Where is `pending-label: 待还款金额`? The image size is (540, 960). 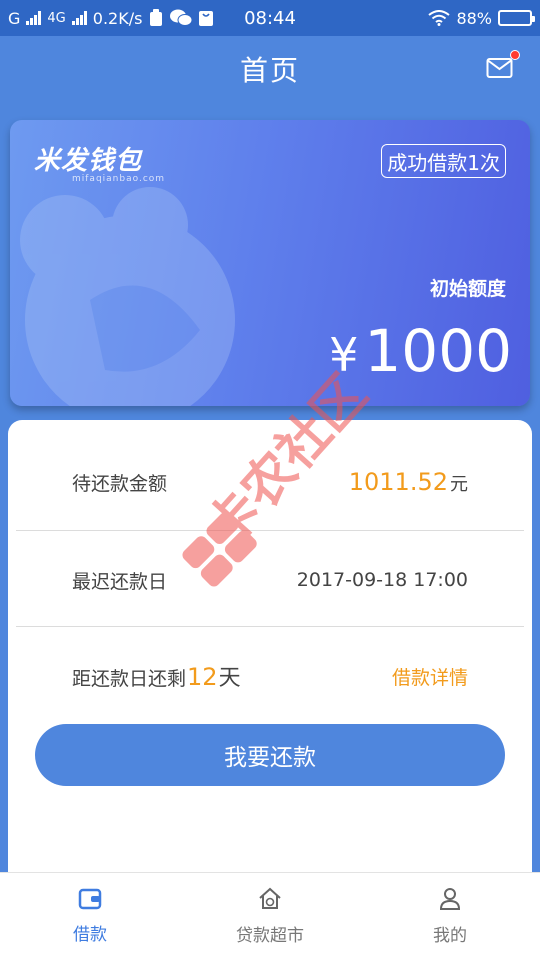 pending-label: 待还款金额 is located at coordinates (120, 483).